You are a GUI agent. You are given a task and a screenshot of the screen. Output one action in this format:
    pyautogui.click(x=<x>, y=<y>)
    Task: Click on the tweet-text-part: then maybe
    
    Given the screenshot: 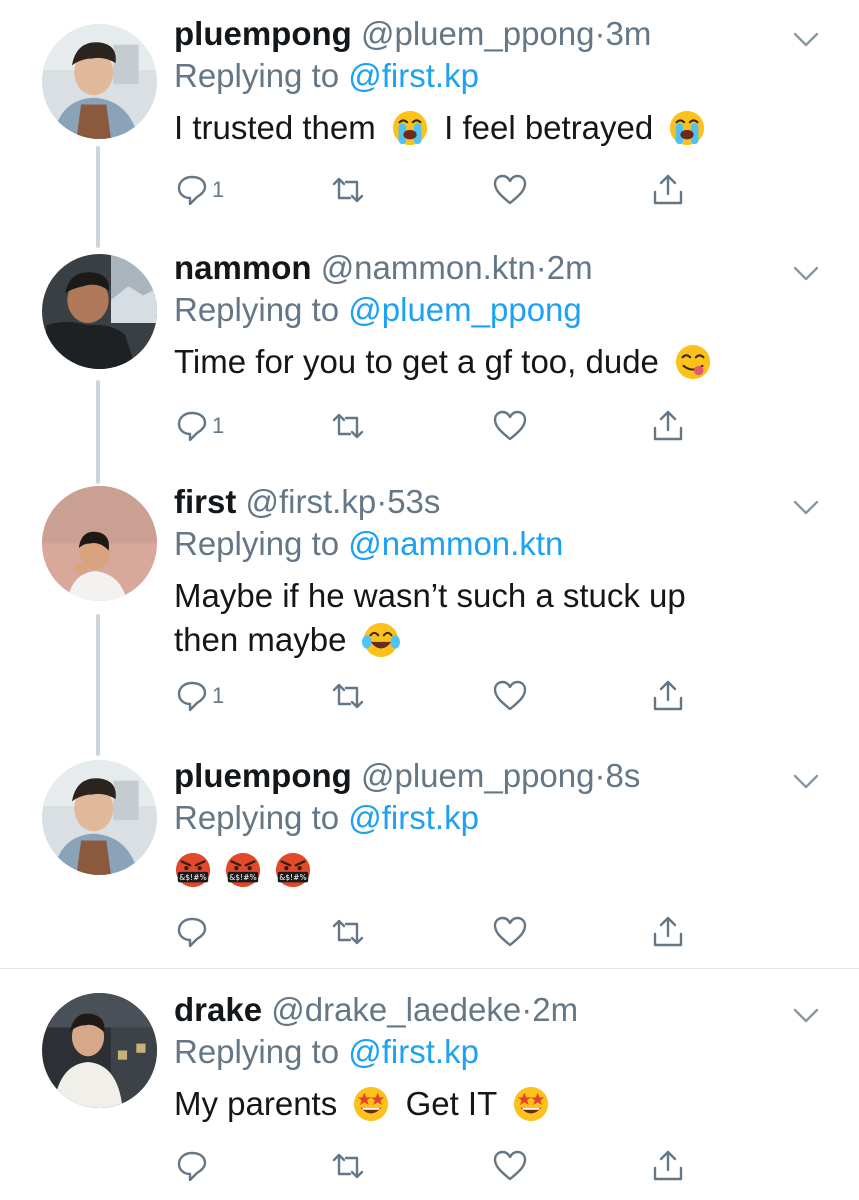 What is the action you would take?
    pyautogui.click(x=260, y=639)
    